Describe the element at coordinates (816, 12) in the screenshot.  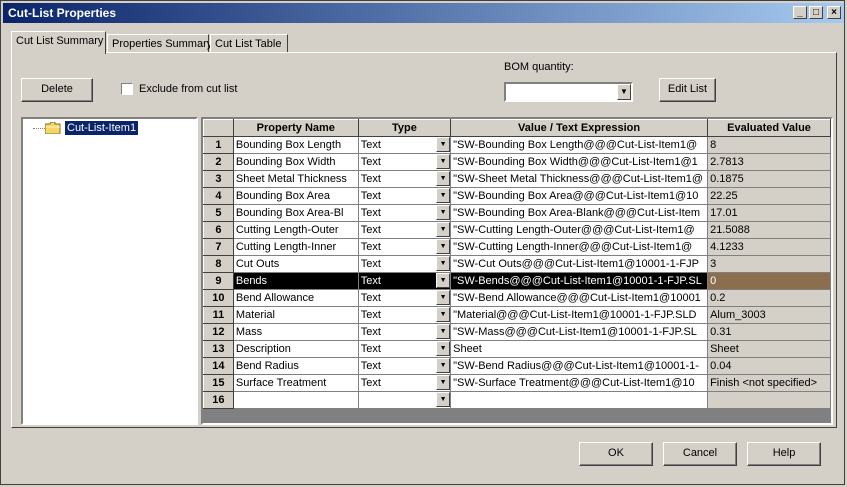
I see `maximize-button: □` at that location.